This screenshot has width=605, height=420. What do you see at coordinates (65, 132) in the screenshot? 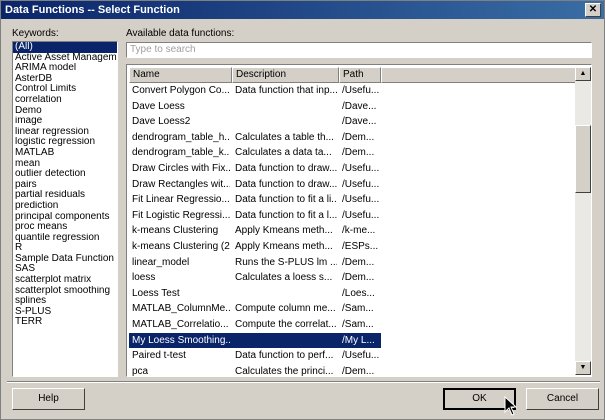
I see `keyword-item: linear regression` at bounding box center [65, 132].